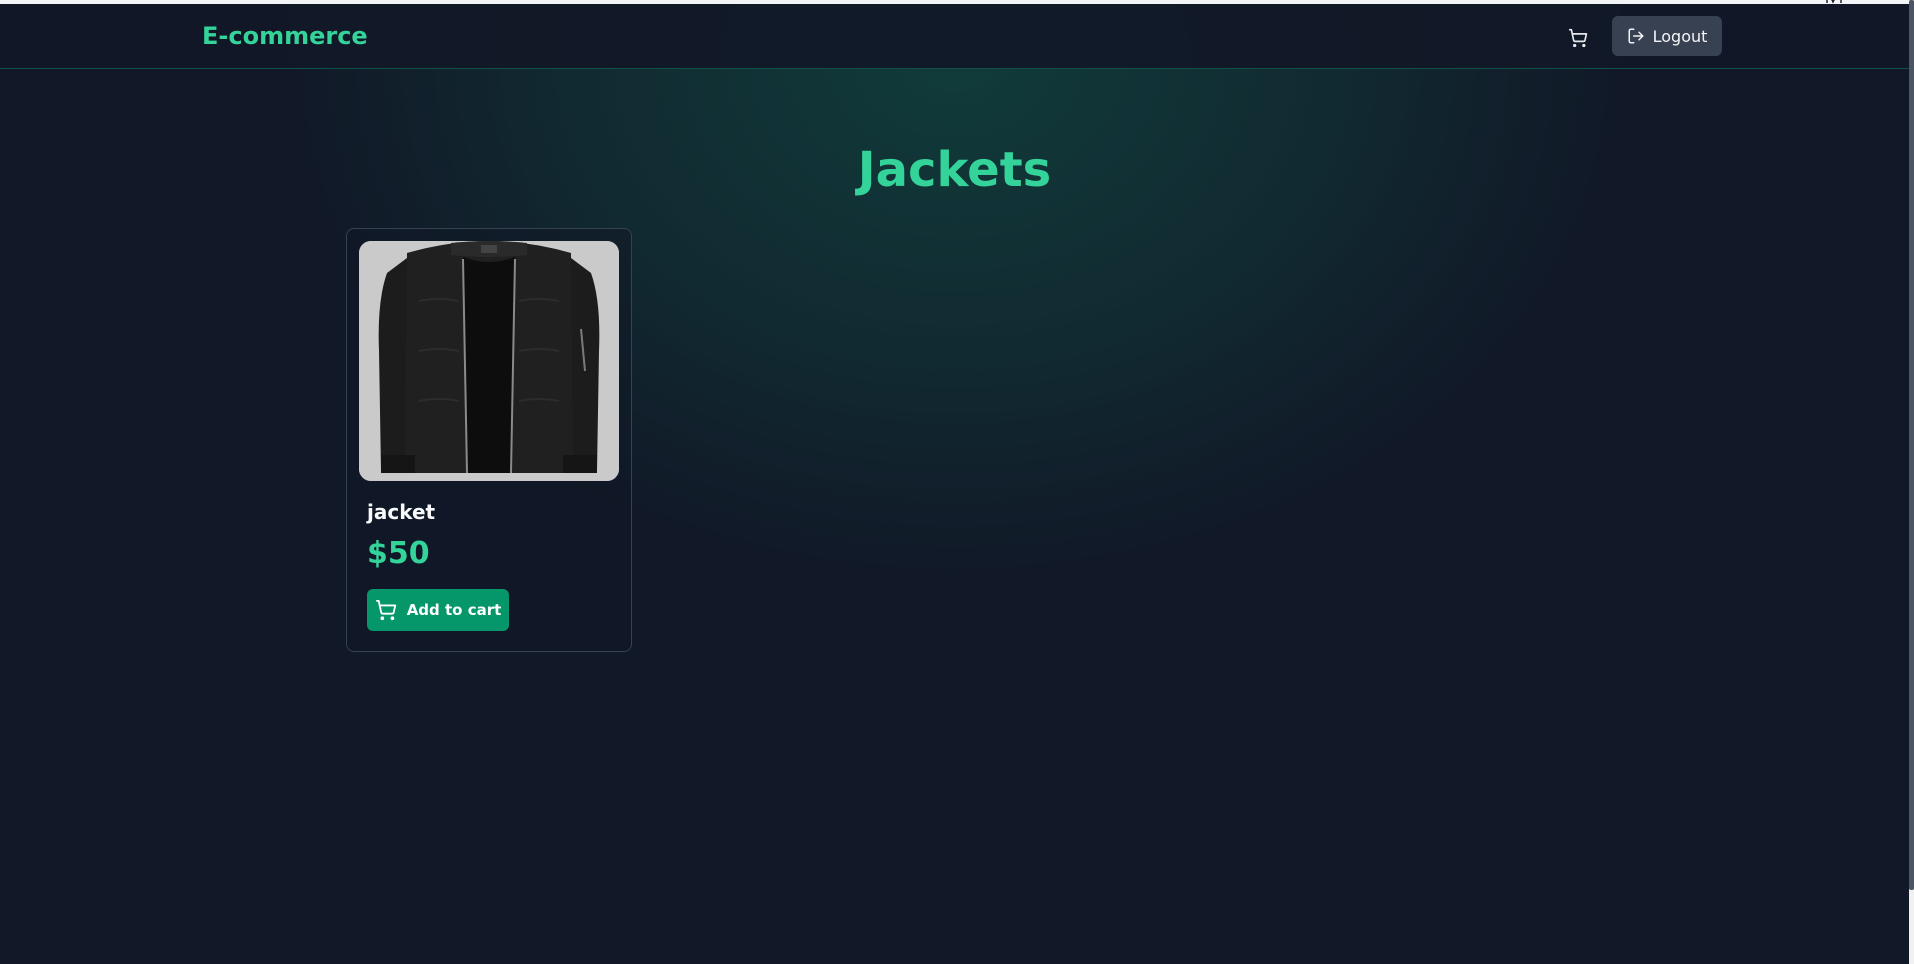  I want to click on page-title: Jackets, so click(954, 170).